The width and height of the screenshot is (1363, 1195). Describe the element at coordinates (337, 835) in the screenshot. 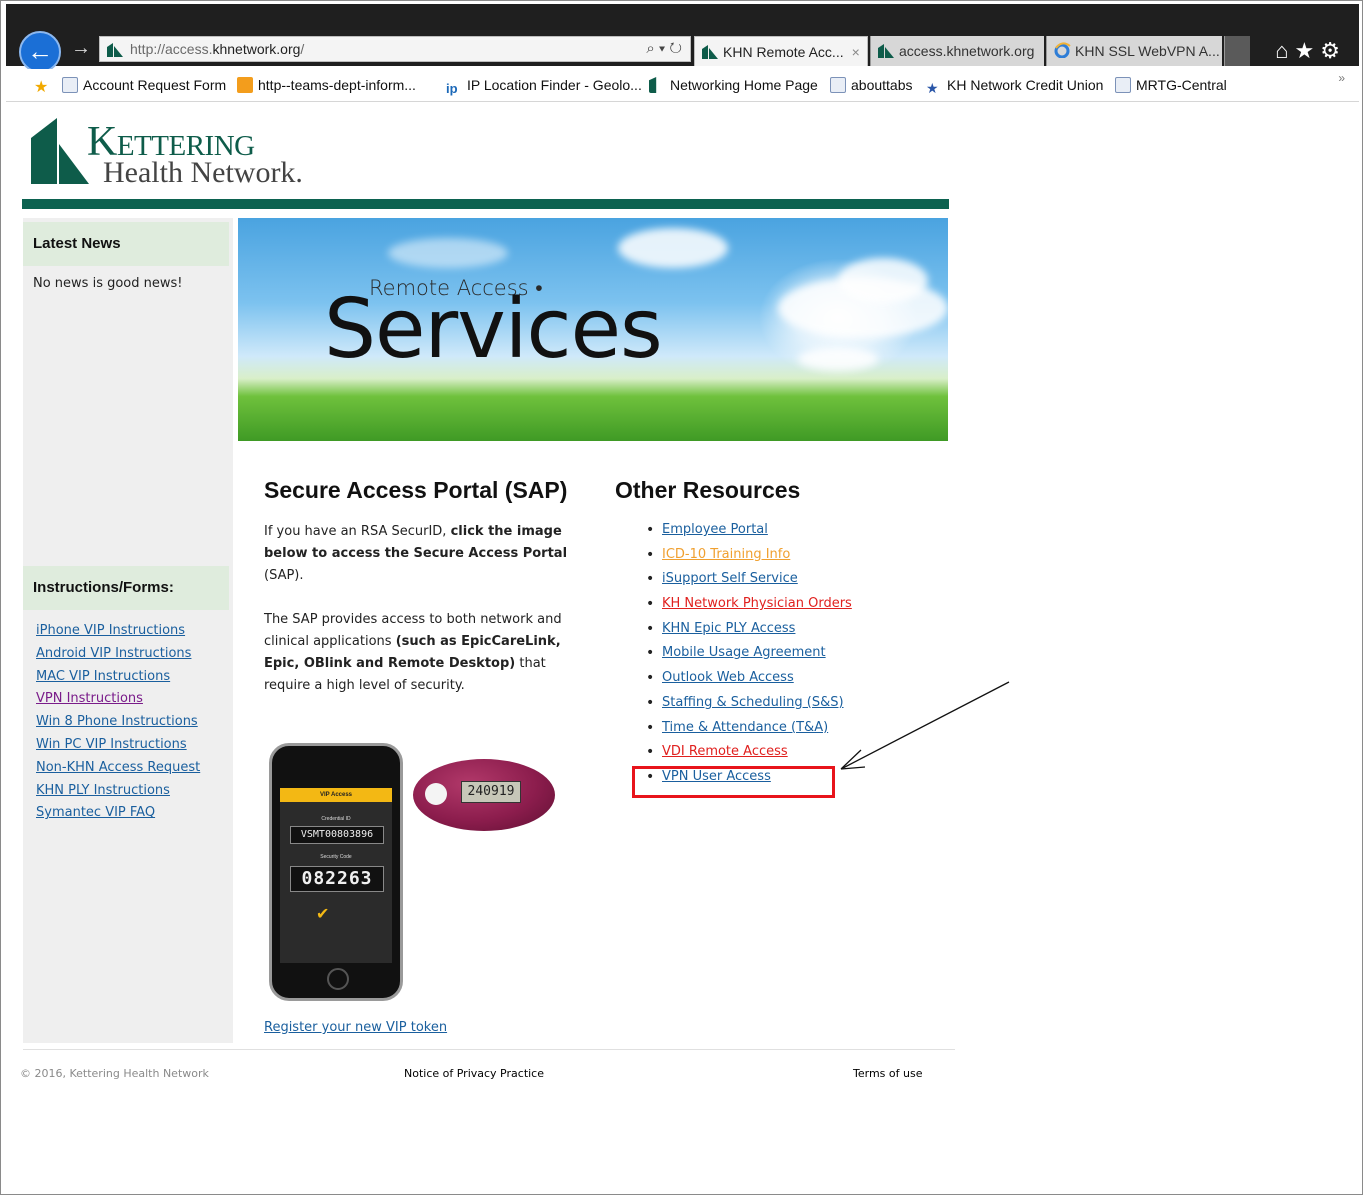

I see `credential-id-value: VSMT00803896` at that location.